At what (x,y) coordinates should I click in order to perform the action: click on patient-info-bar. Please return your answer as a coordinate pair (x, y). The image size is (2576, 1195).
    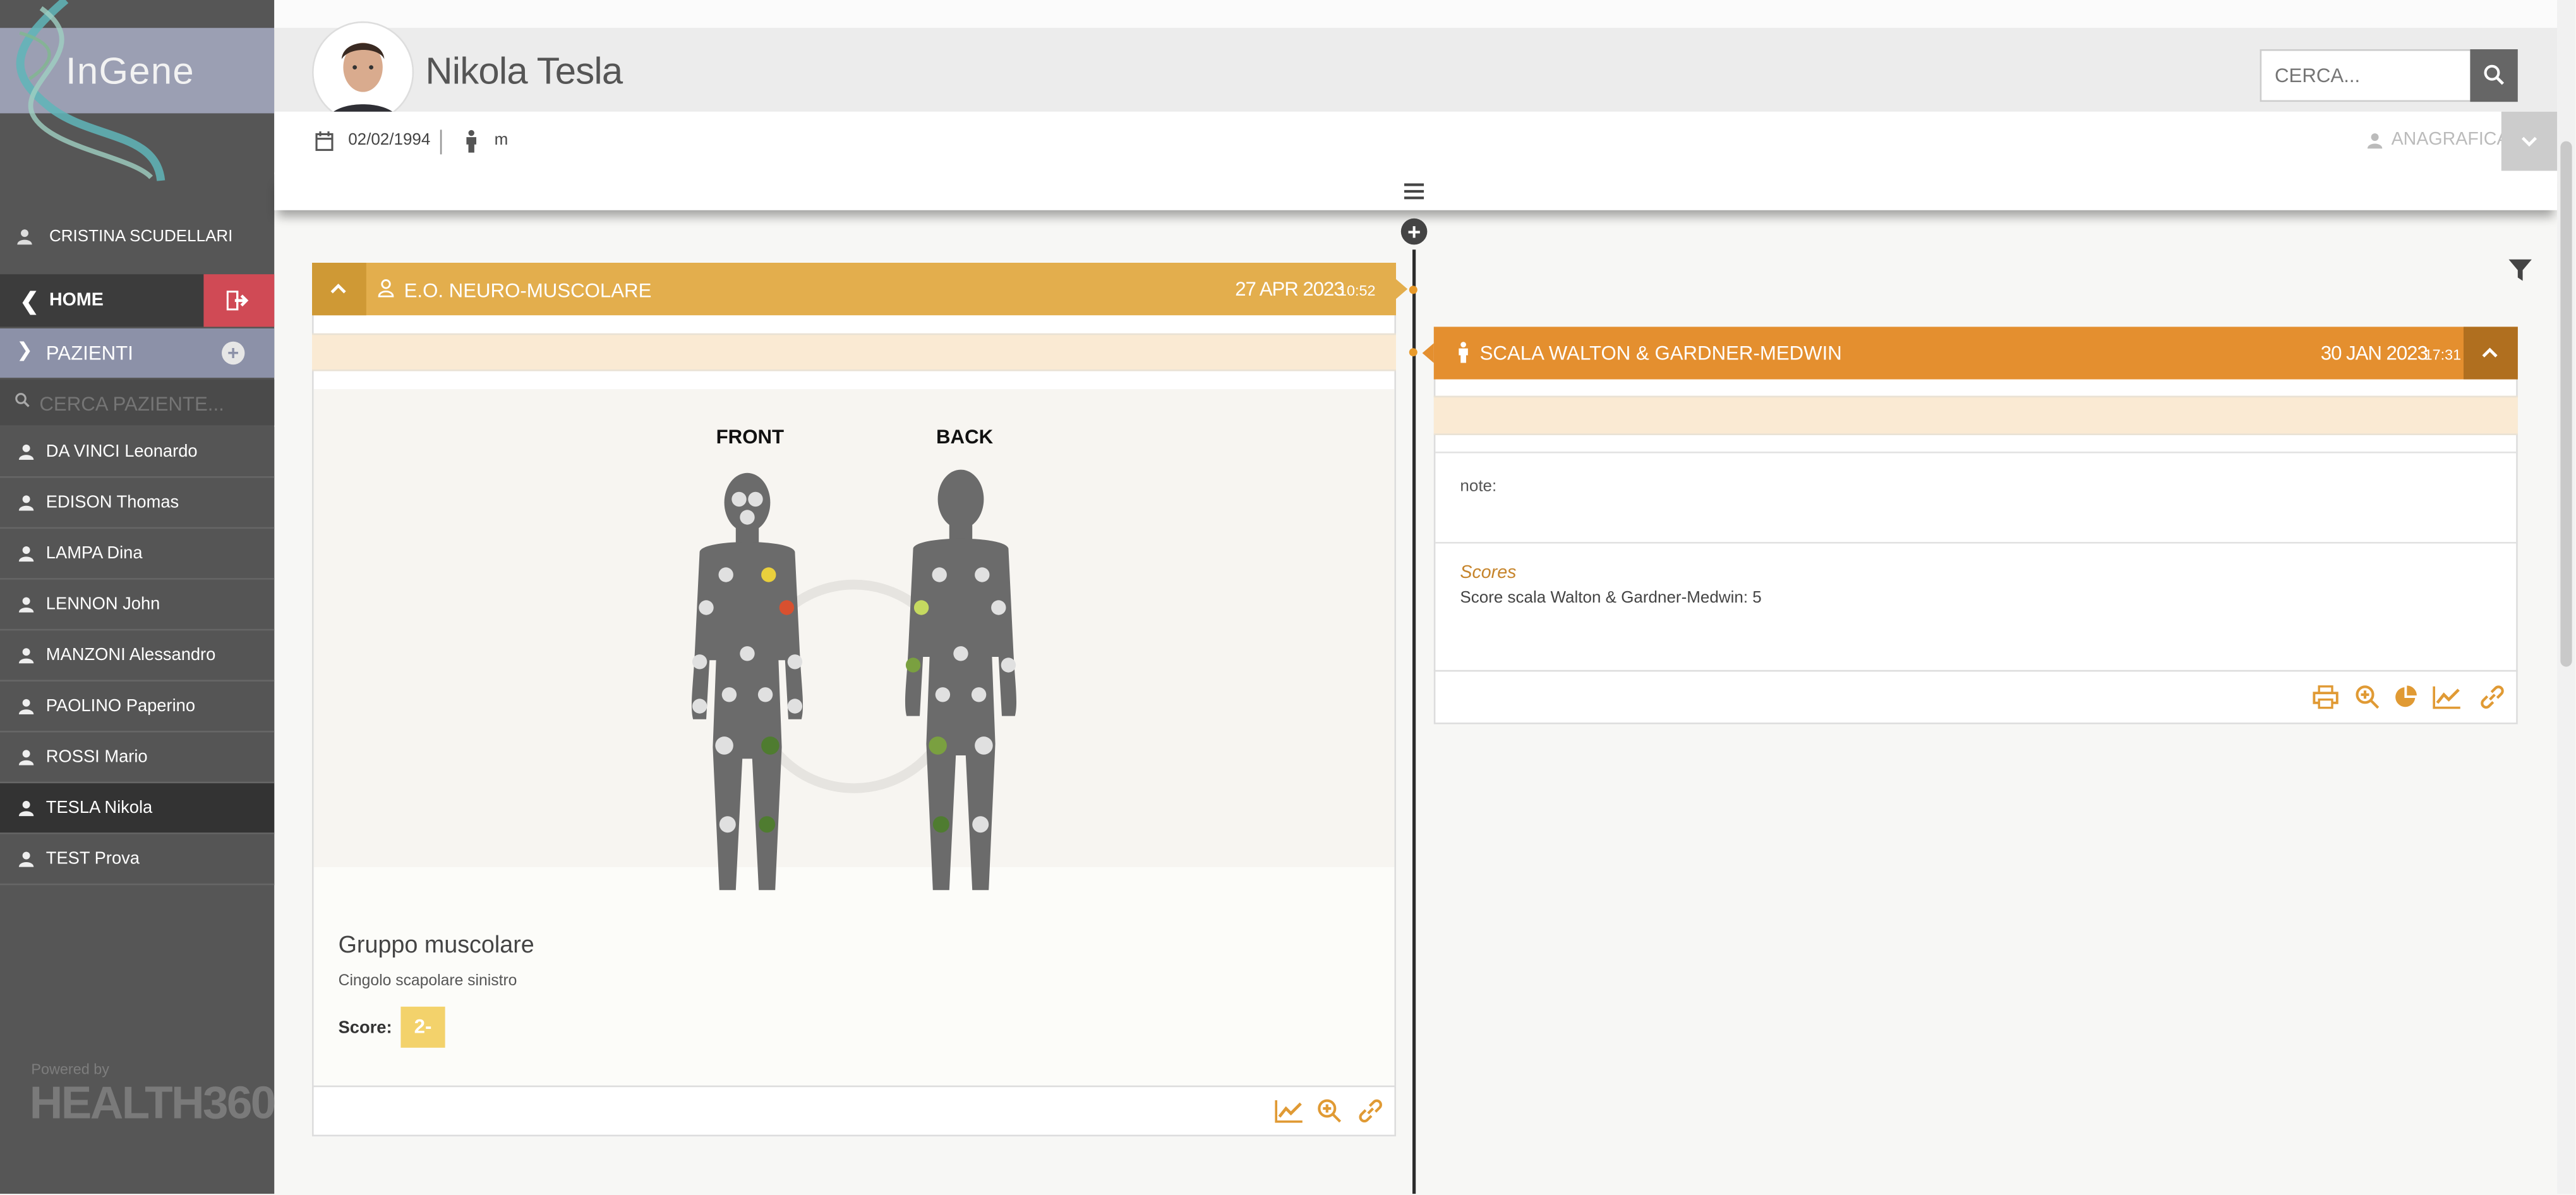
    Looking at the image, I should click on (1416, 142).